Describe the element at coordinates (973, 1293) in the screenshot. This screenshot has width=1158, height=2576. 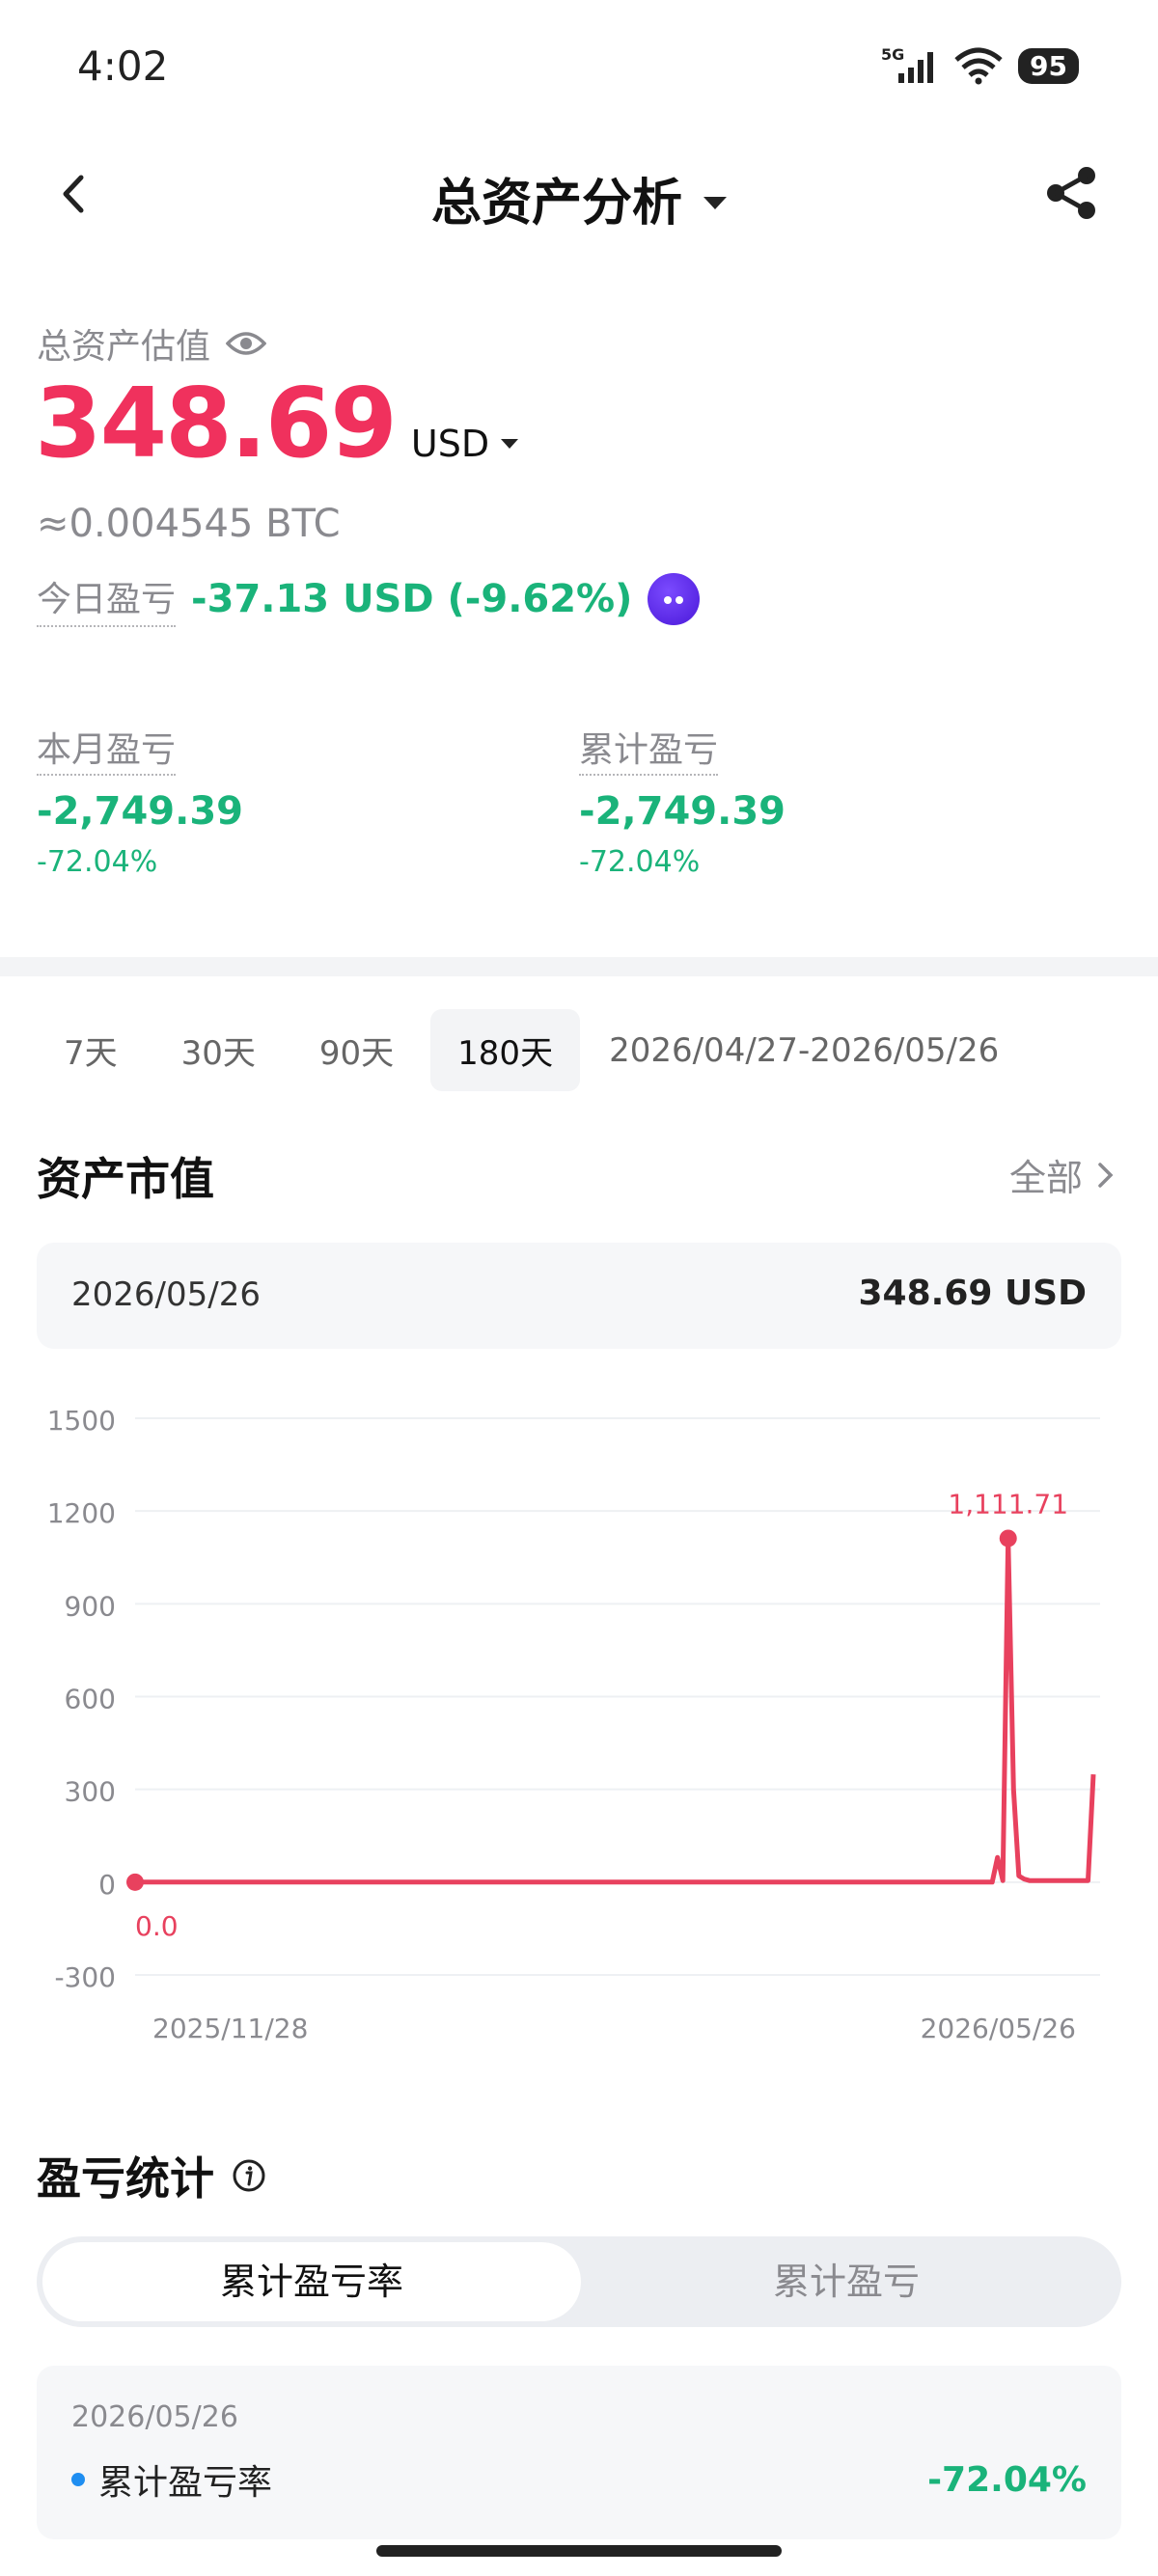
I see `selected-value: 348.69 USD` at that location.